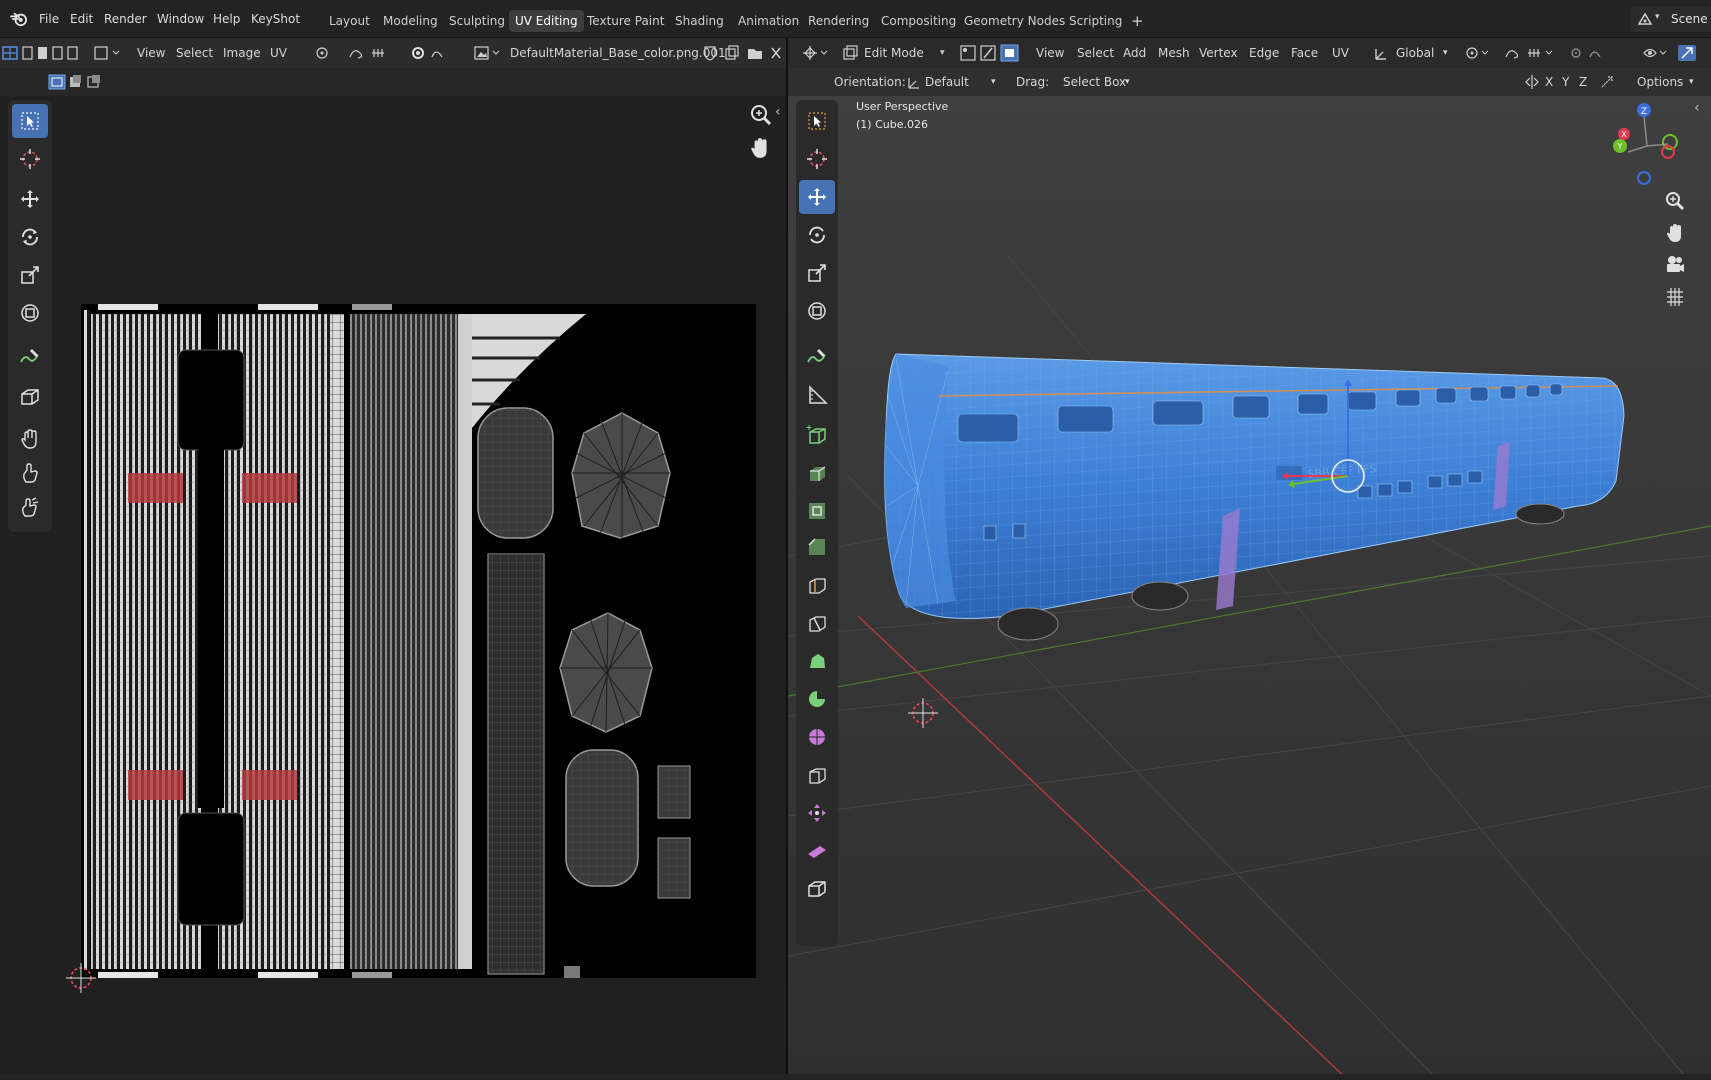  Describe the element at coordinates (1033, 82) in the screenshot. I see `drag-label: Drag:` at that location.